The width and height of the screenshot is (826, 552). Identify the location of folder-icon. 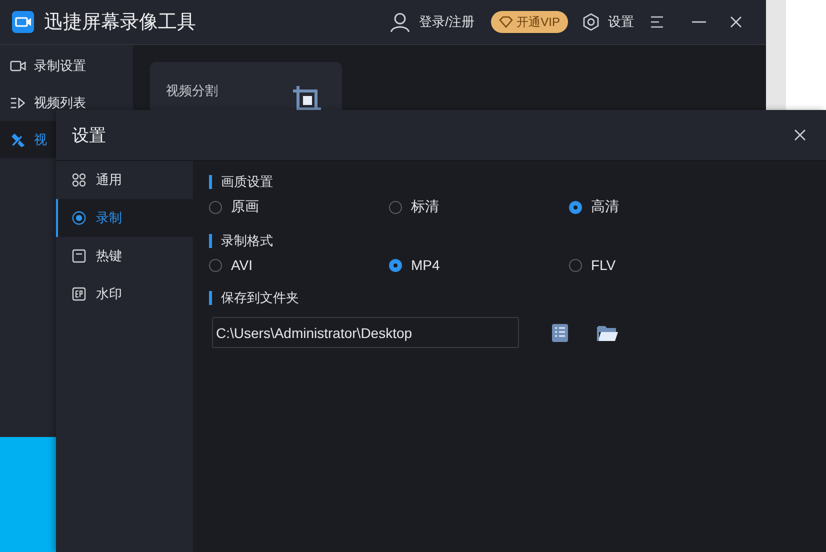
(608, 333).